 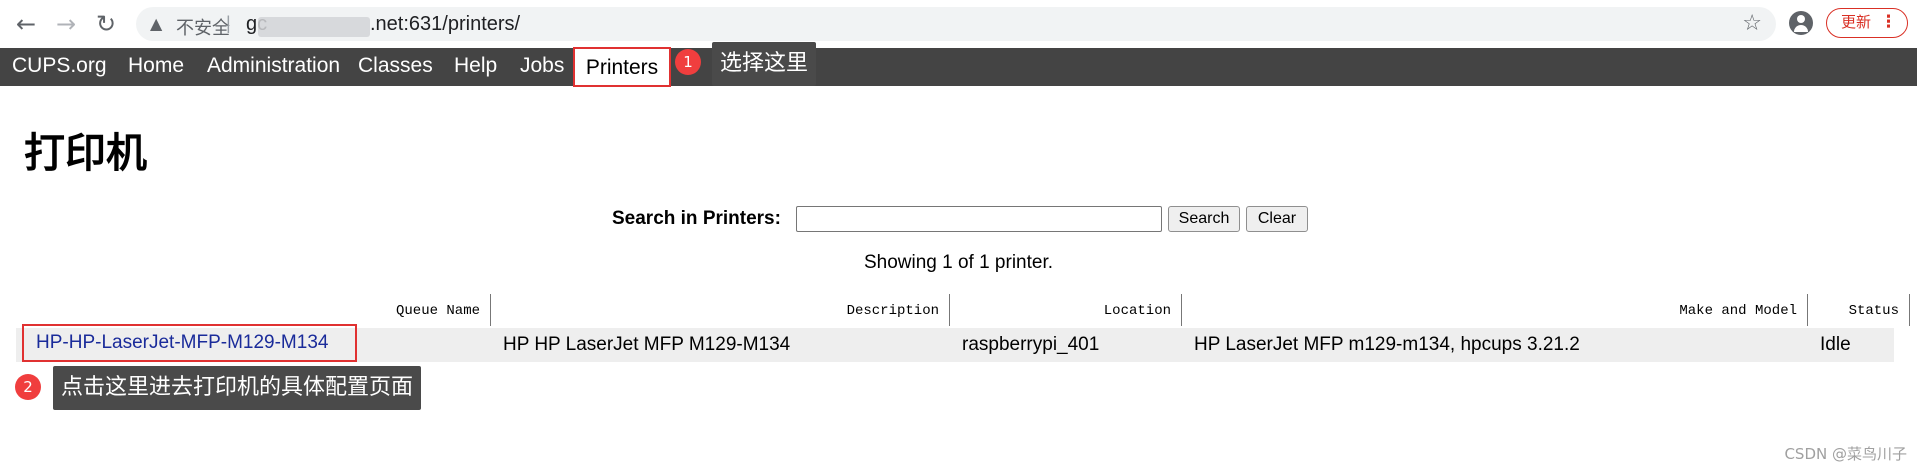 I want to click on nav-help: Help, so click(x=475, y=67).